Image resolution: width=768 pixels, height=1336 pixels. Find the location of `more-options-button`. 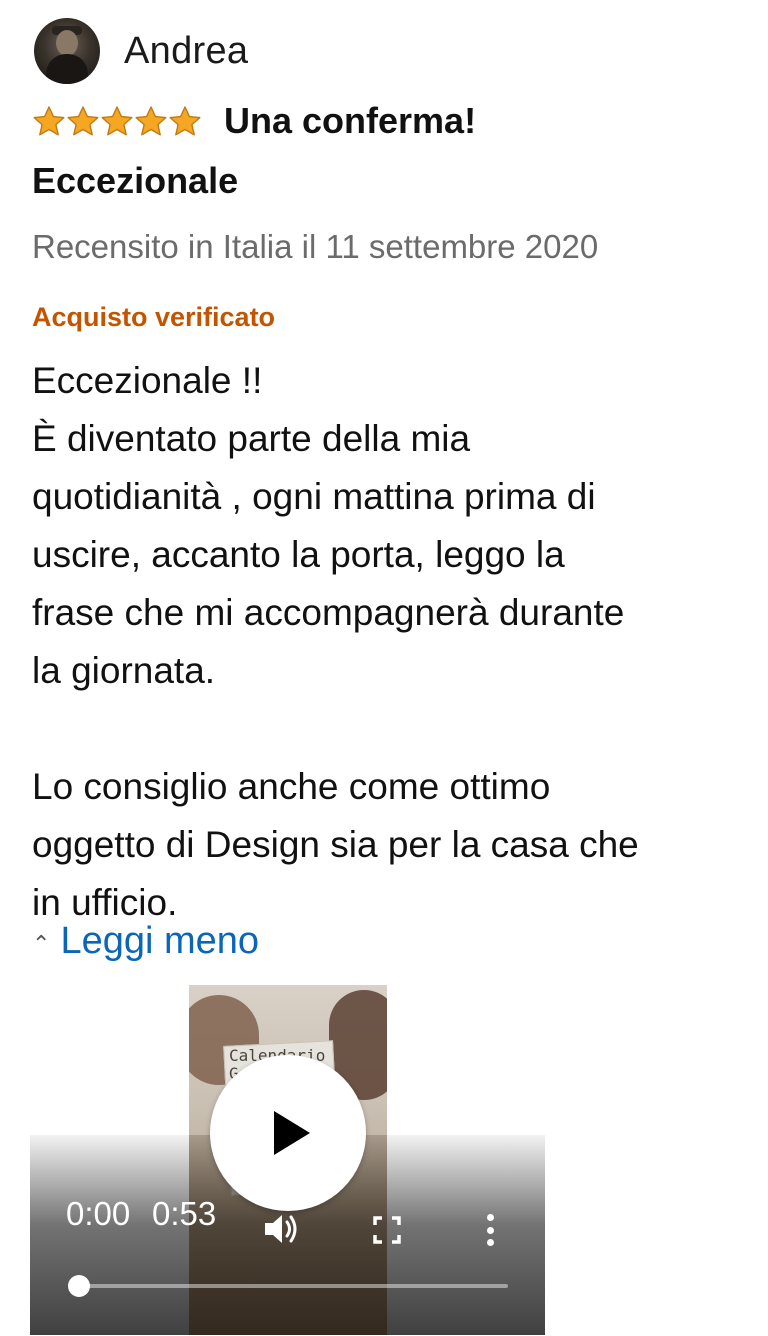

more-options-button is located at coordinates (490, 1230).